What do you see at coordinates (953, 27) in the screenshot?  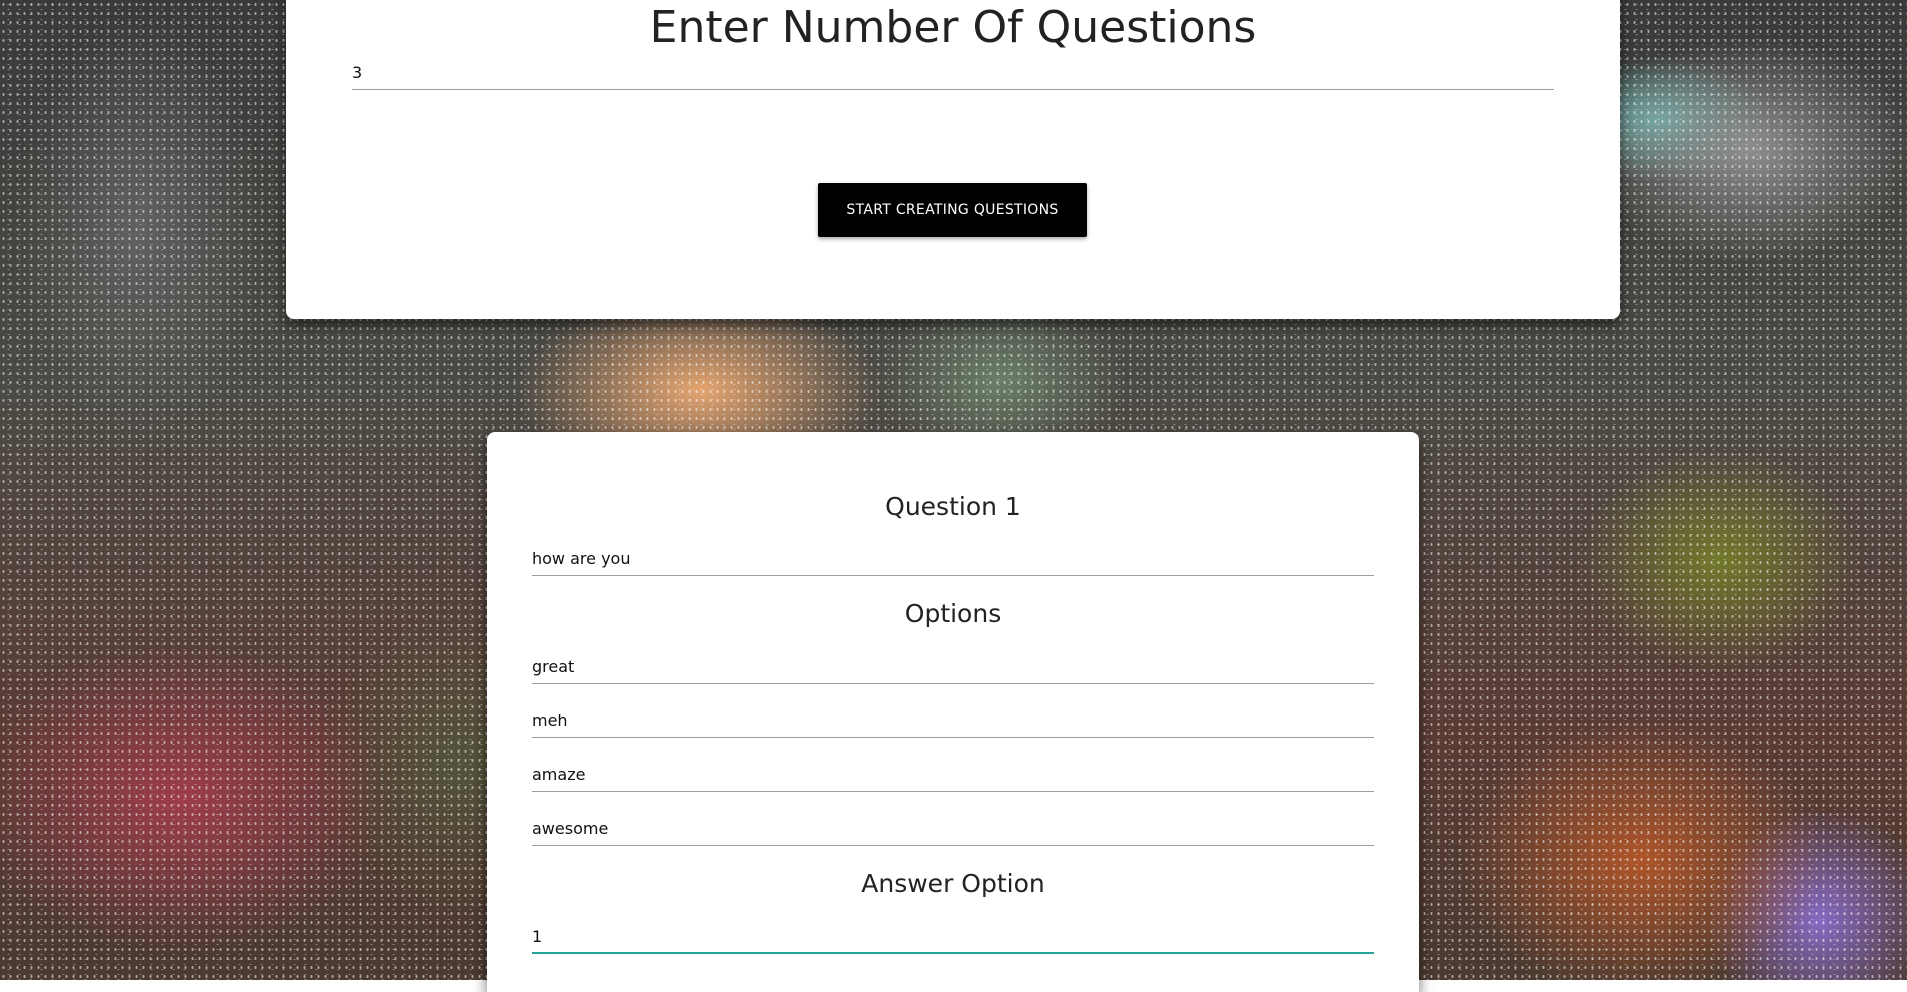 I see `page-title: Enter Number Of Questions` at bounding box center [953, 27].